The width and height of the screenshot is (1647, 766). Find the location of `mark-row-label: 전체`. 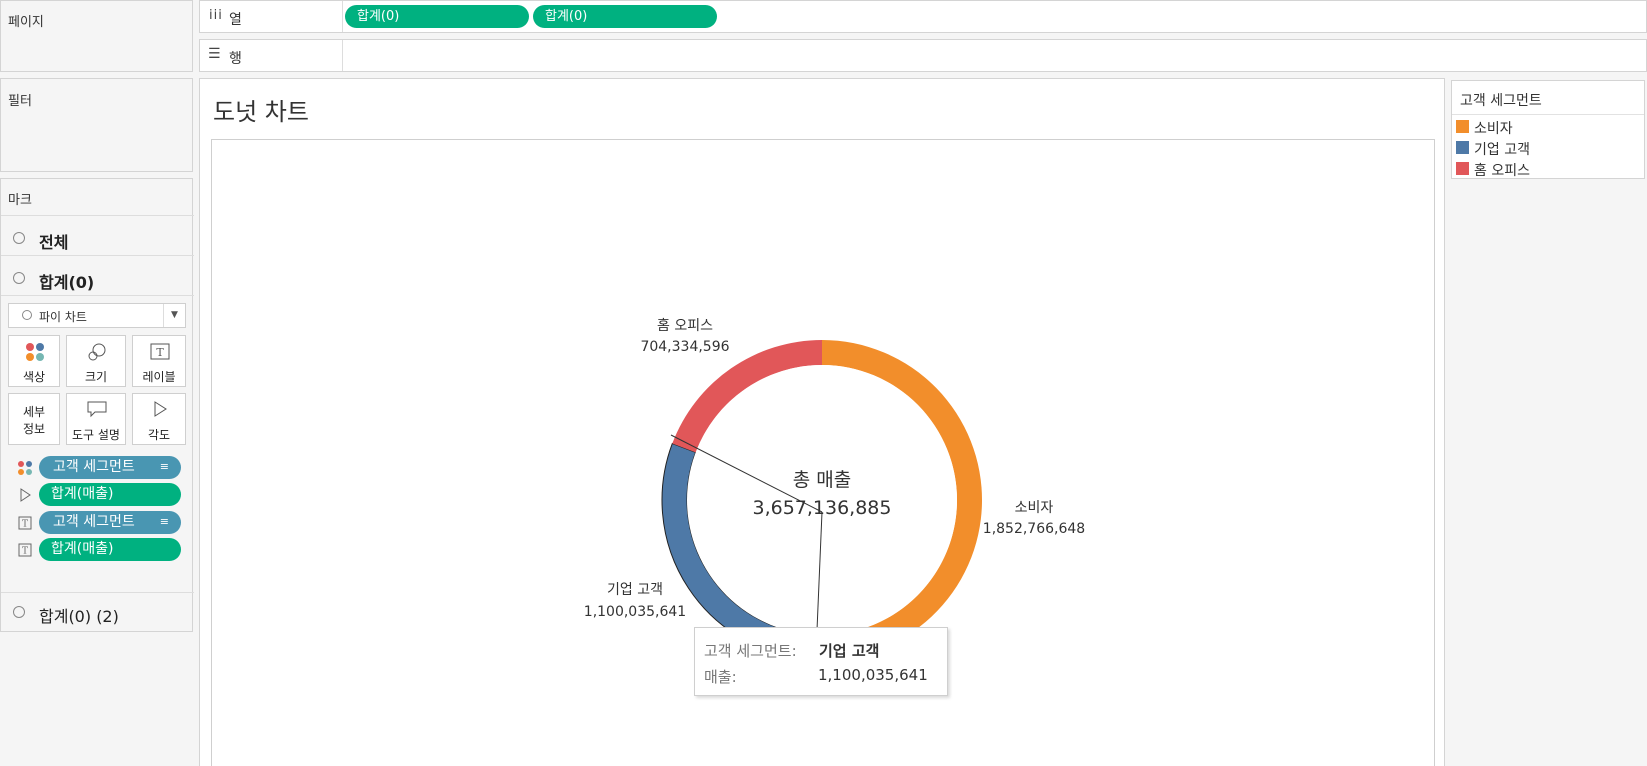

mark-row-label: 전체 is located at coordinates (54, 242).